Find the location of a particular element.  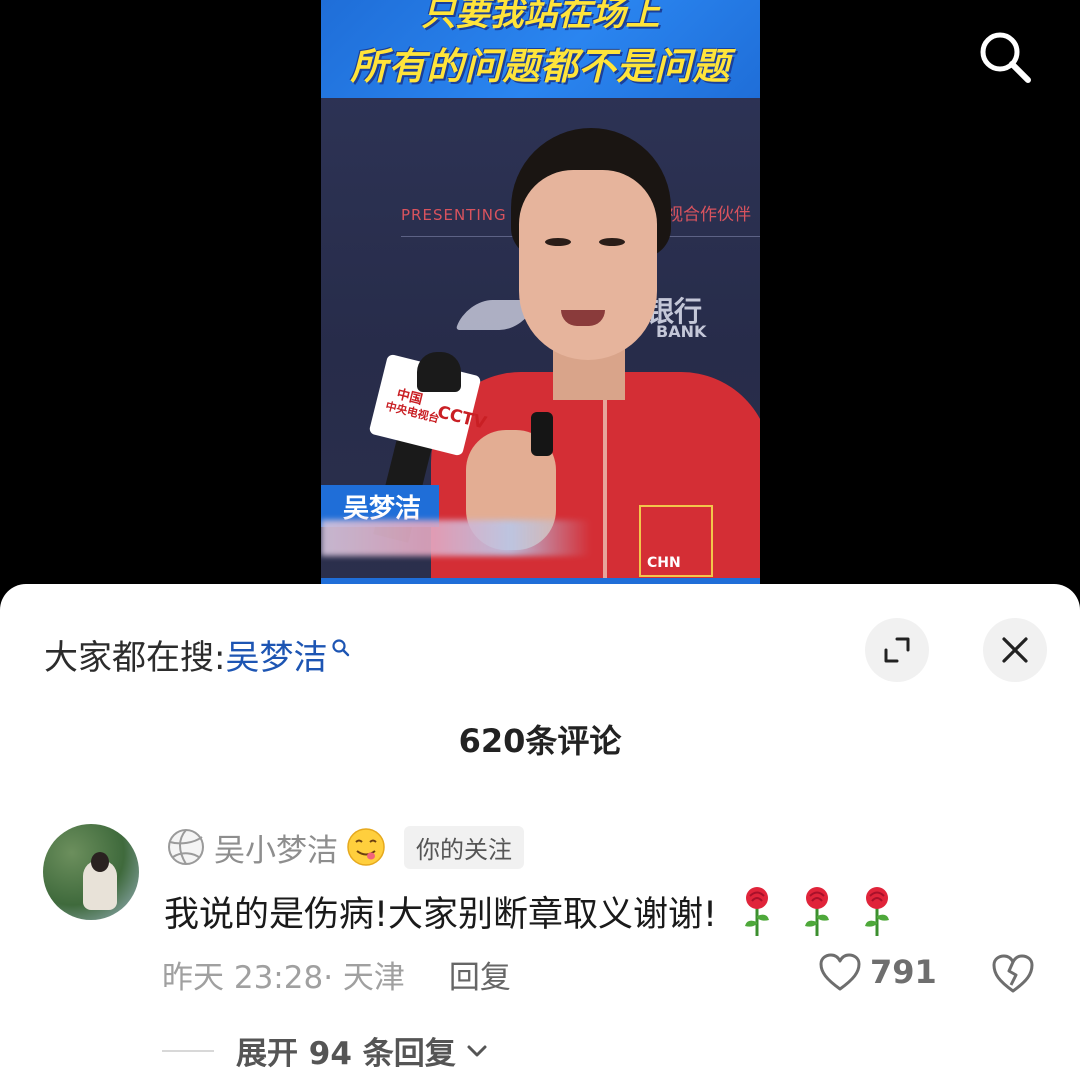

avatar is located at coordinates (91, 872).